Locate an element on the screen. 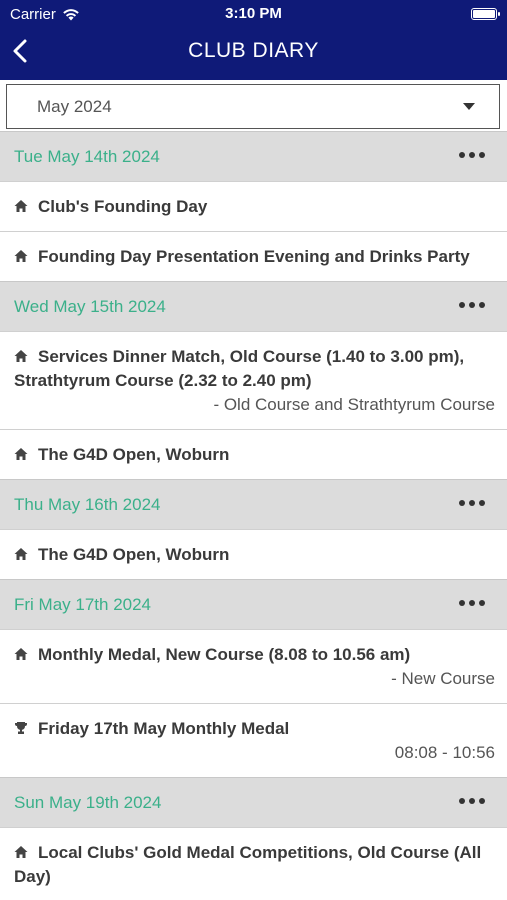 This screenshot has height=900, width=507. day-label: Wed May 15th 2024 is located at coordinates (90, 306).